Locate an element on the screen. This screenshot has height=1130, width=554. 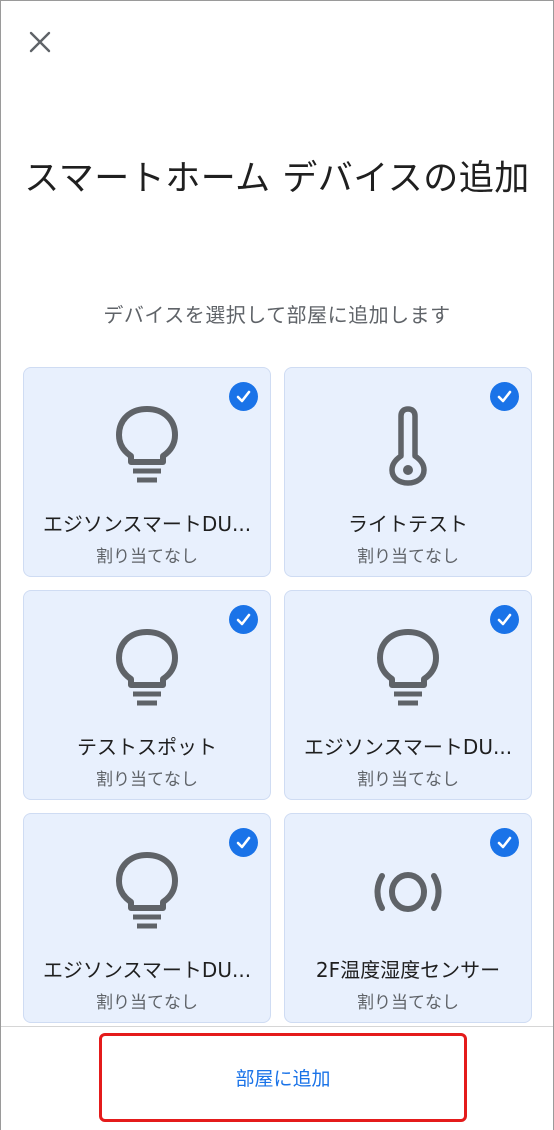
device-card: ライトテスト 割り当てなし is located at coordinates (408, 472).